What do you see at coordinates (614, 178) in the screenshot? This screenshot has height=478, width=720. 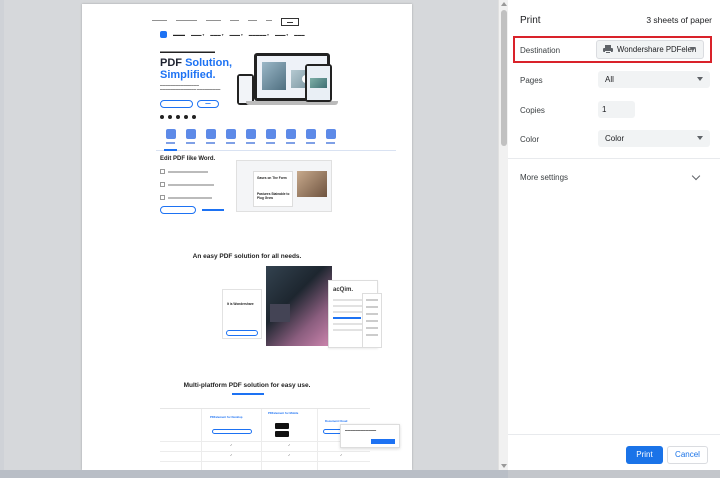 I see `more-settings-toggle: More settings` at bounding box center [614, 178].